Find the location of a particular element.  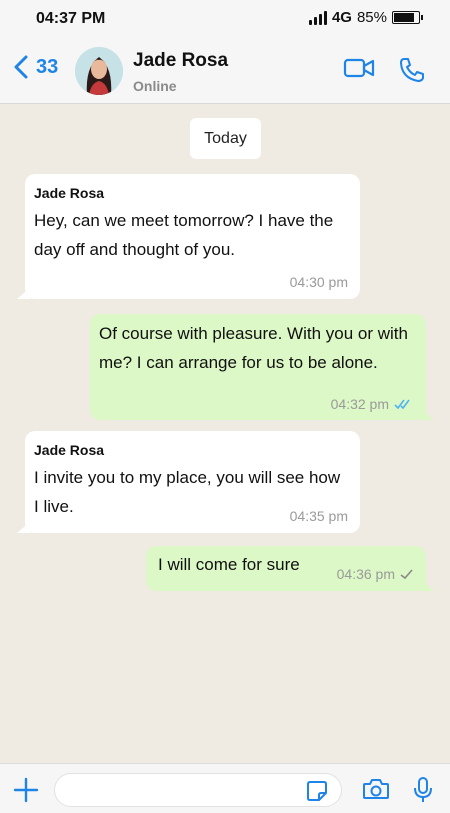

message-time: 04:30 pm is located at coordinates (319, 282).